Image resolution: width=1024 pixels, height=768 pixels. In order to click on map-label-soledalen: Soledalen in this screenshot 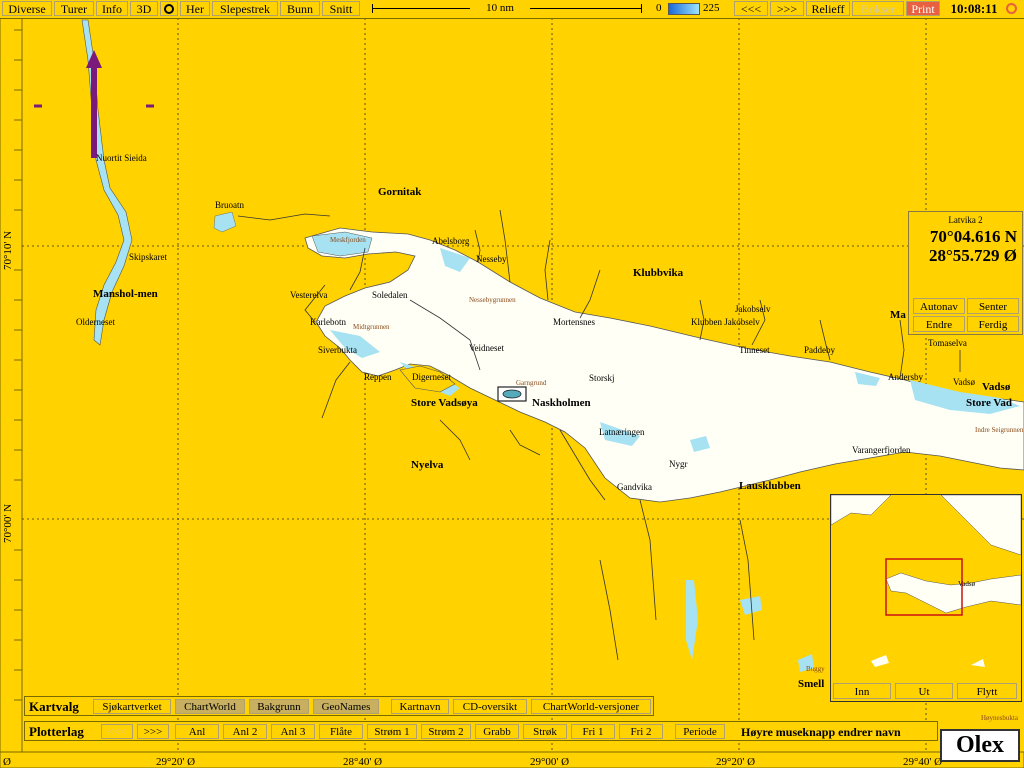, I will do `click(390, 295)`.